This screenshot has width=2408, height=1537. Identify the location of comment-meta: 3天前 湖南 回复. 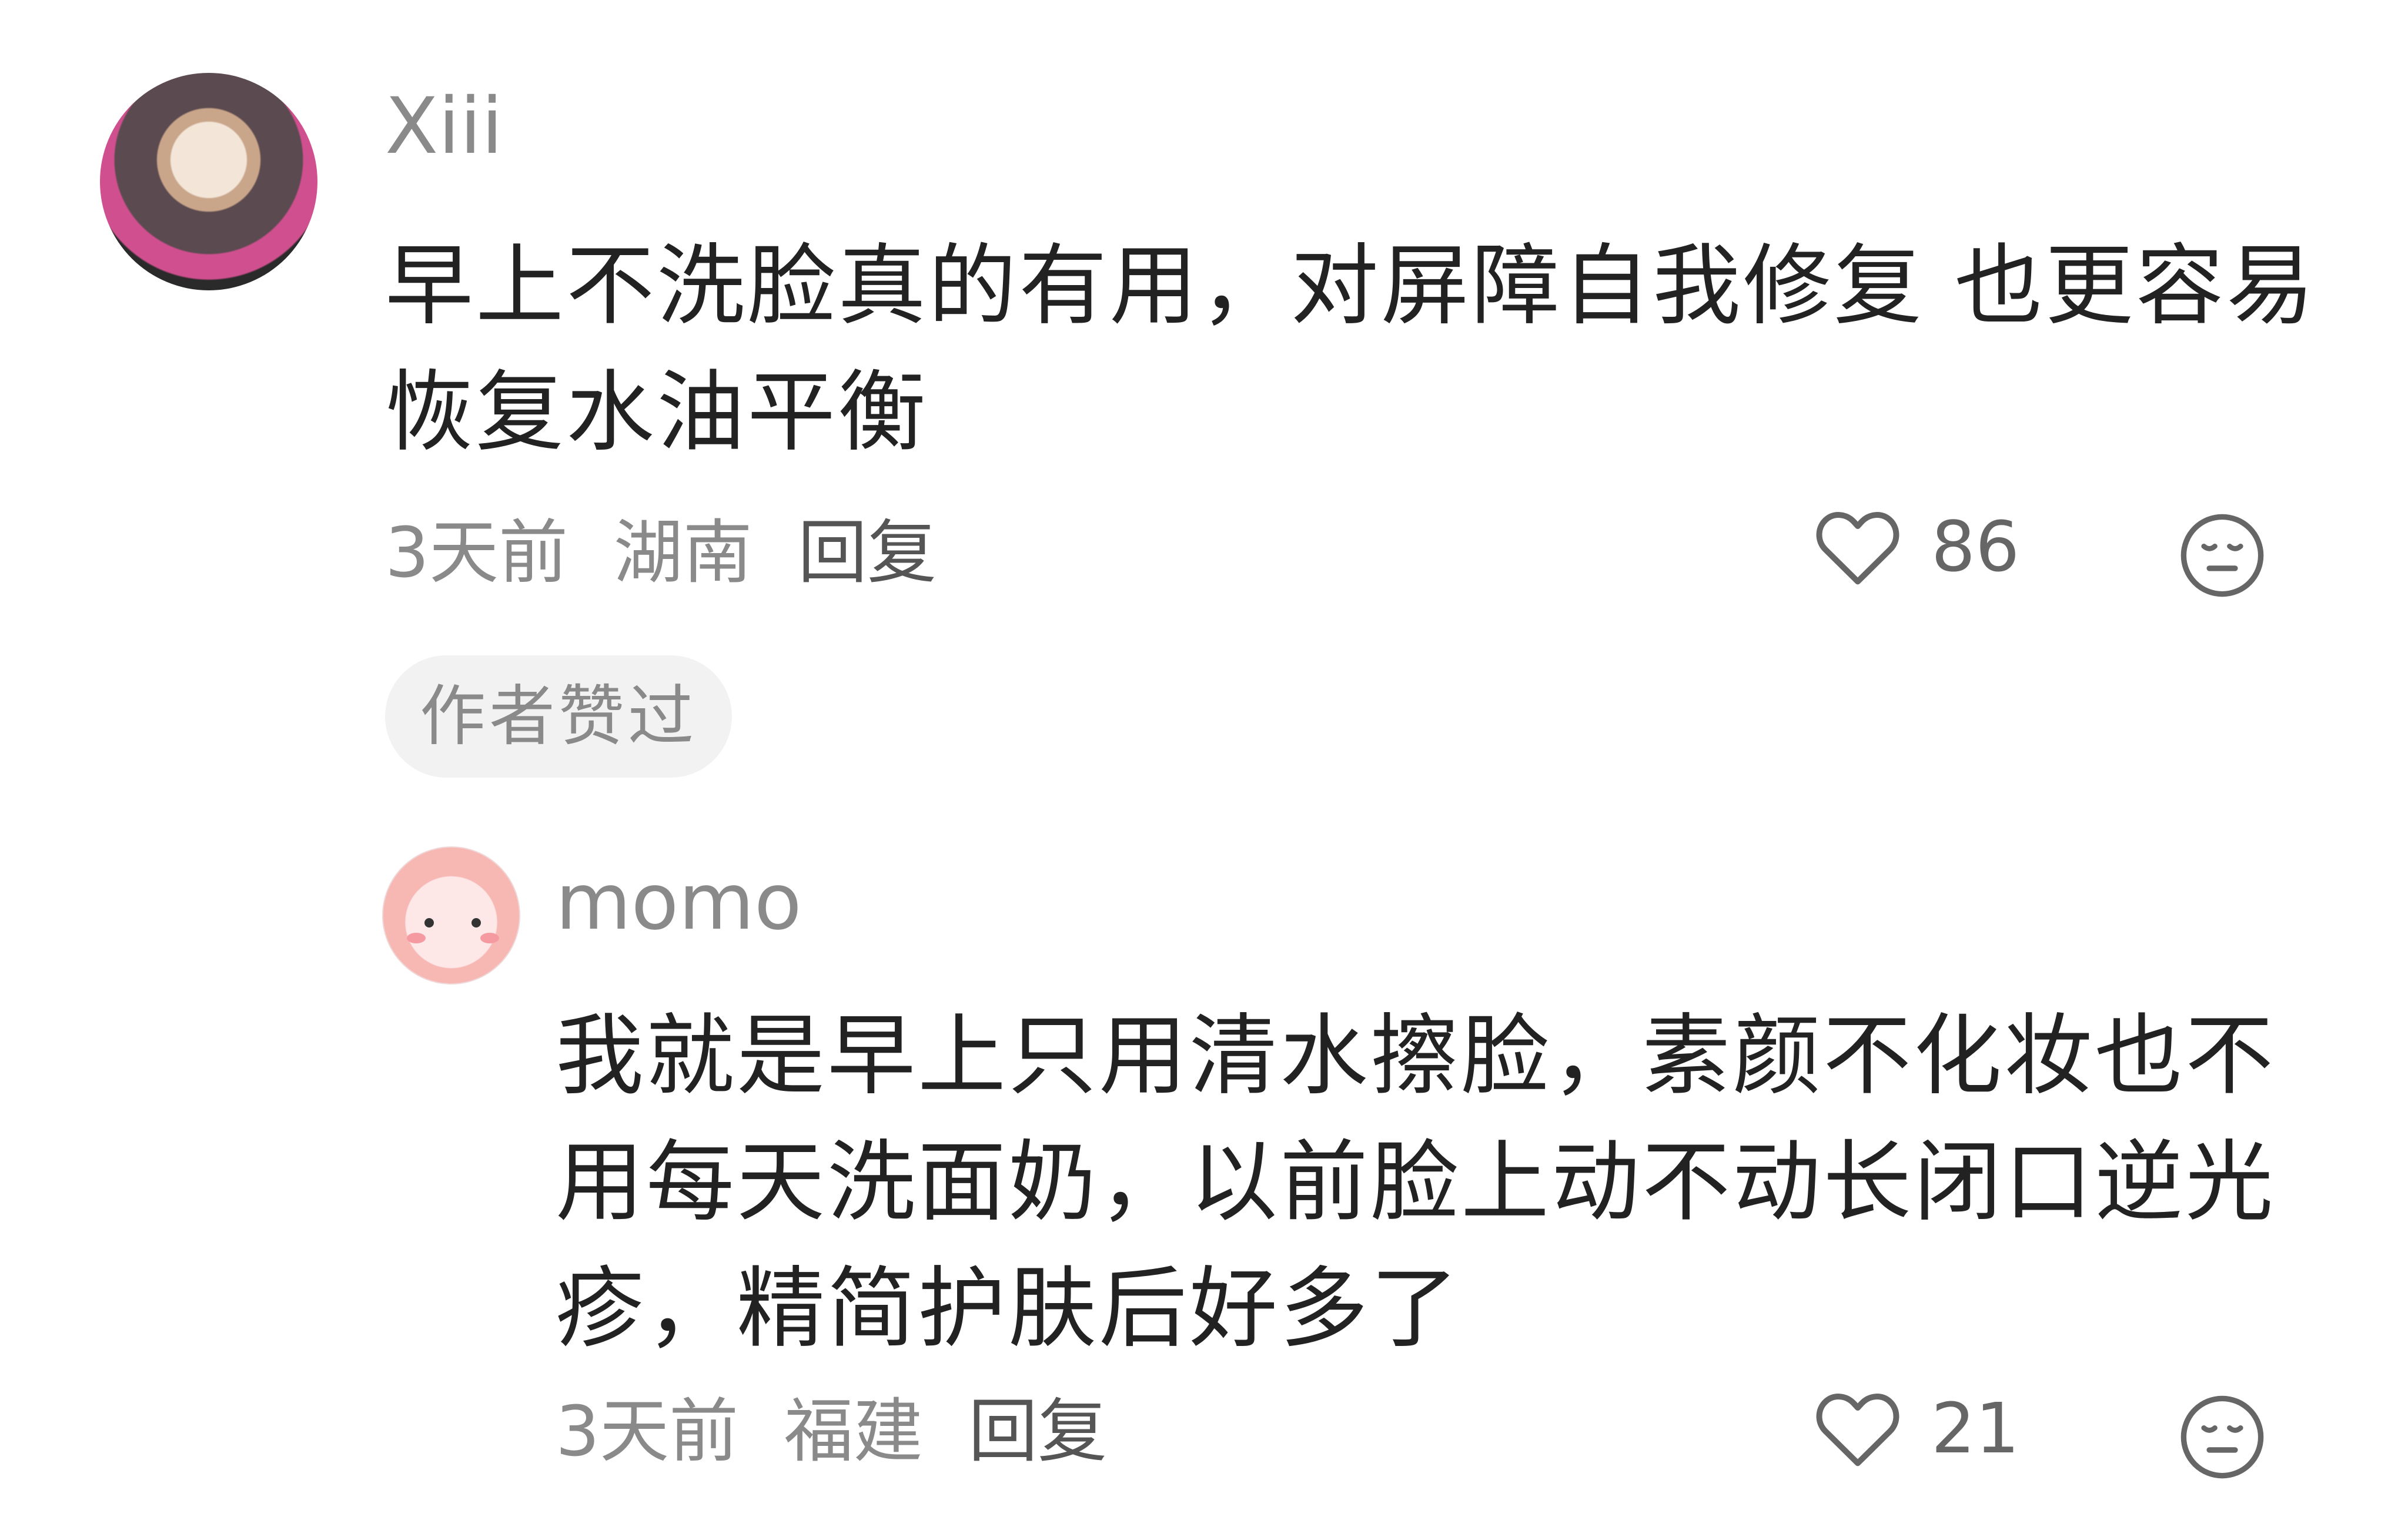
(672, 552).